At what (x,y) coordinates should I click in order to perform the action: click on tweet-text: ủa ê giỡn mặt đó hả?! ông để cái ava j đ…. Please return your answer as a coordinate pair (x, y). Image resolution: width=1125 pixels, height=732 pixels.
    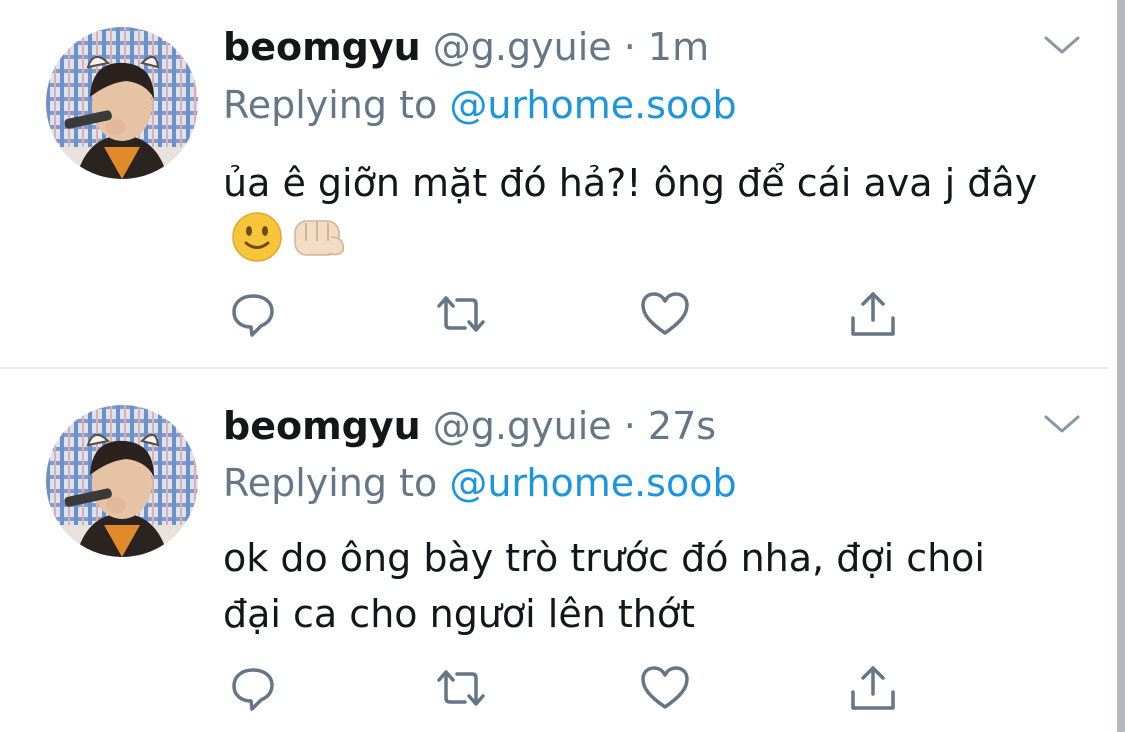
    Looking at the image, I should click on (638, 216).